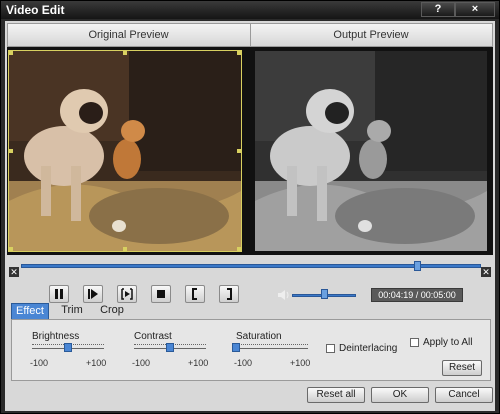  What do you see at coordinates (324, 294) in the screenshot?
I see `volume-thumb` at bounding box center [324, 294].